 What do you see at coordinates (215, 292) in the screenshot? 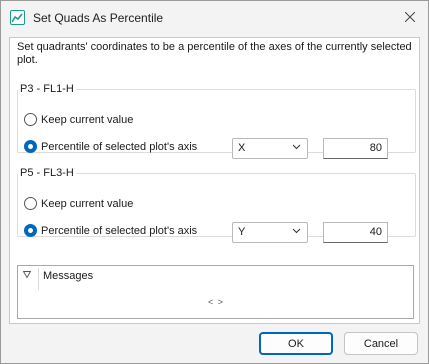
I see `messages-panel: Messages < >` at bounding box center [215, 292].